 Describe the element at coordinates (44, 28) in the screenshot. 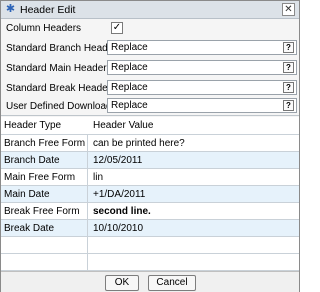

I see `column-headers-label: Column Headers` at that location.